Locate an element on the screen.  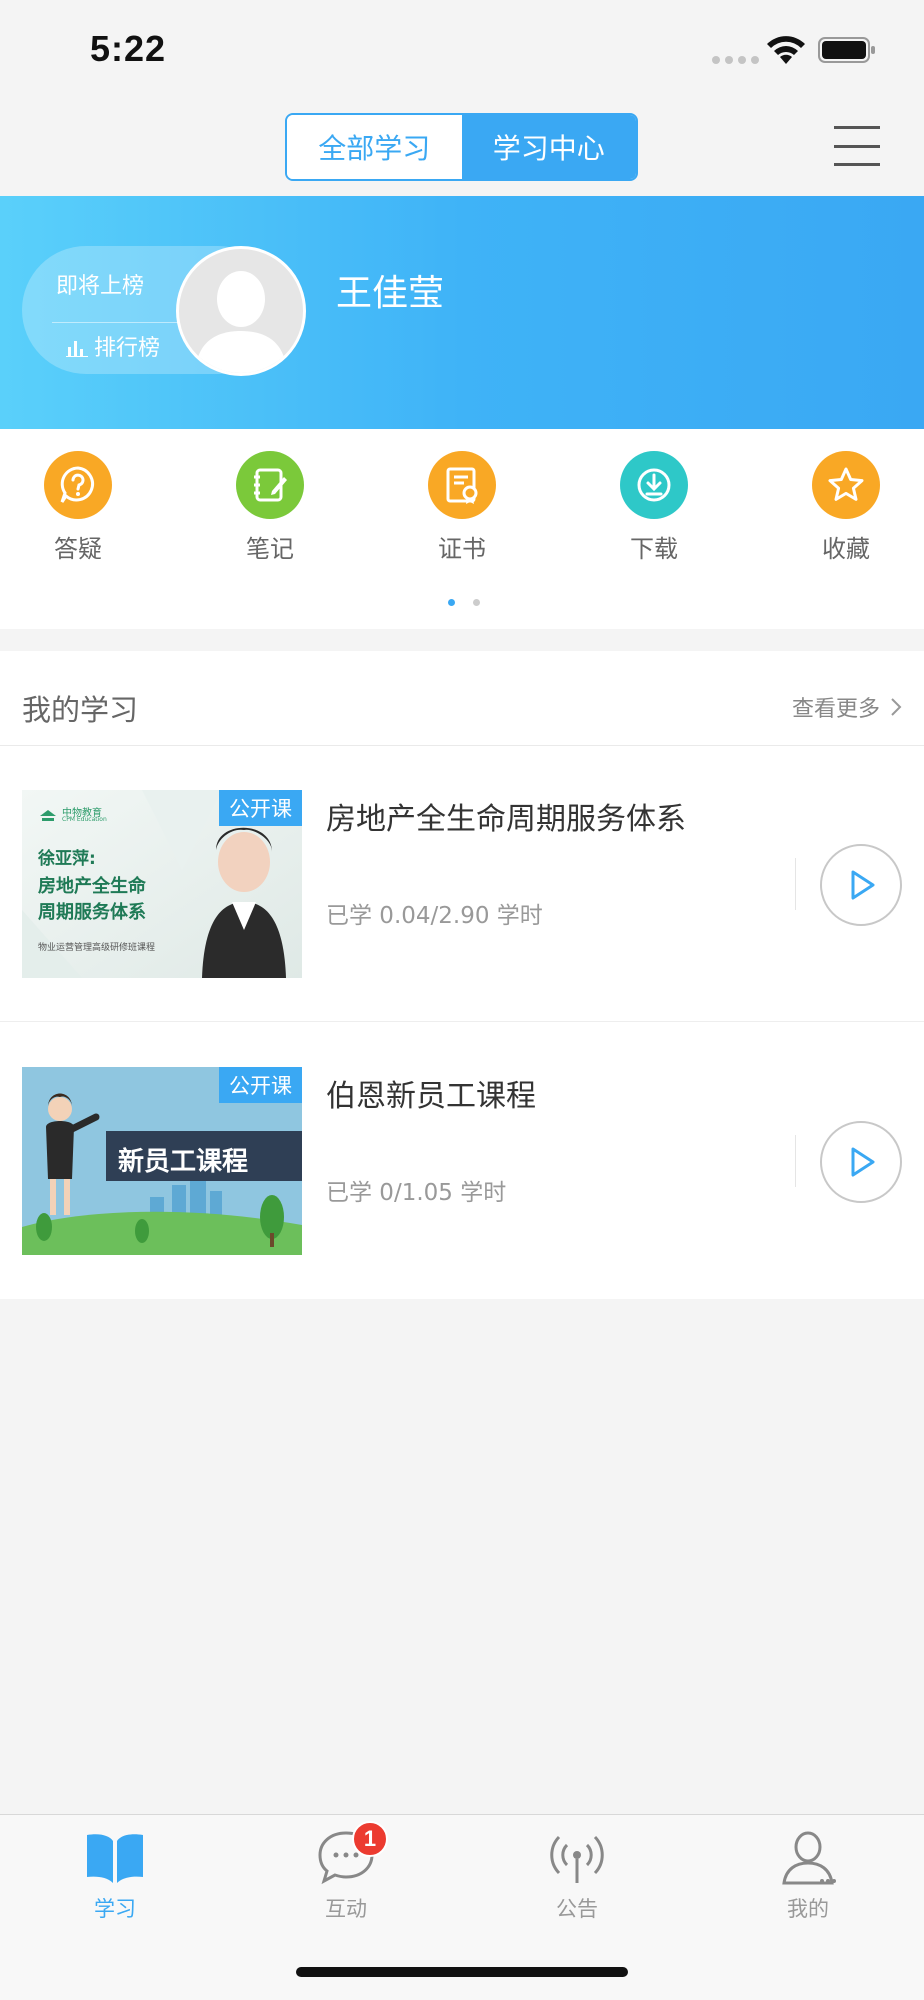
cellular-signal-icon is located at coordinates (735, 60).